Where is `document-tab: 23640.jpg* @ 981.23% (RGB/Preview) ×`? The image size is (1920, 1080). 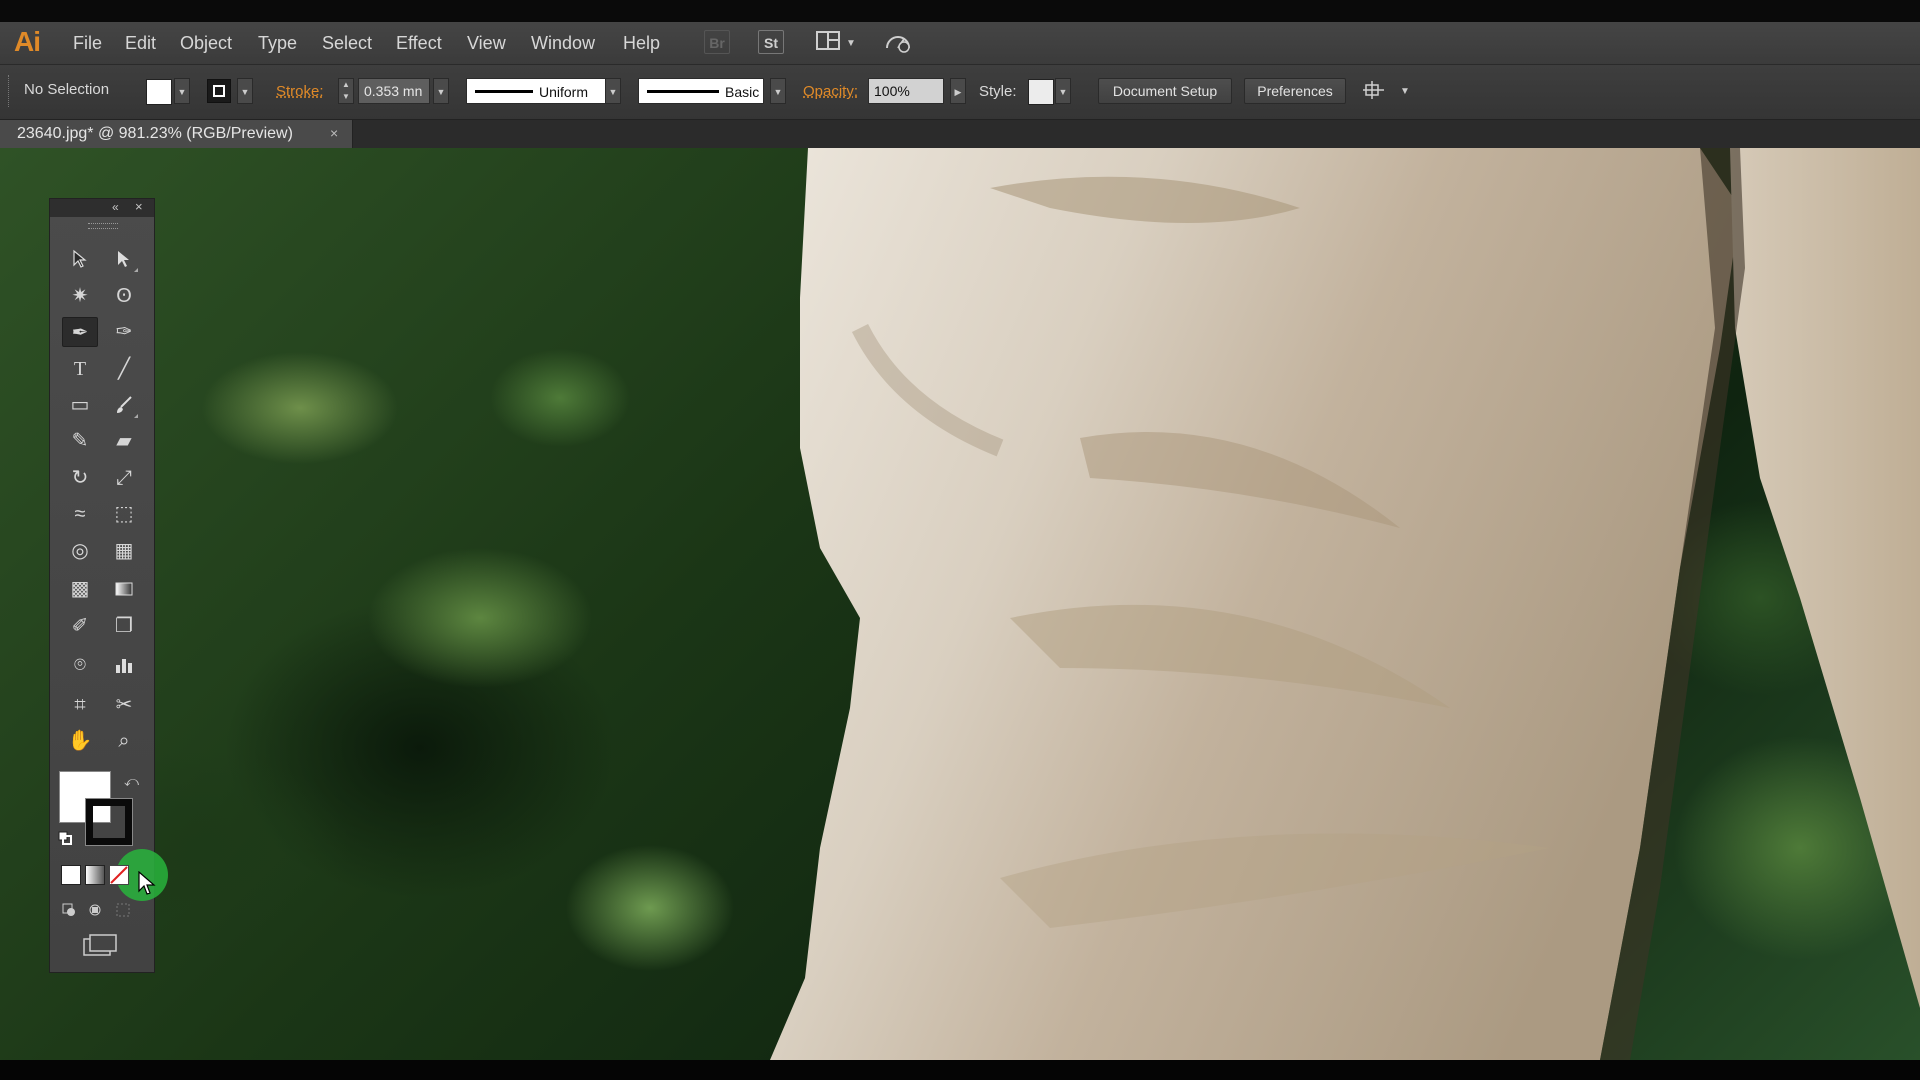
document-tab: 23640.jpg* @ 981.23% (RGB/Preview) × is located at coordinates (176, 134).